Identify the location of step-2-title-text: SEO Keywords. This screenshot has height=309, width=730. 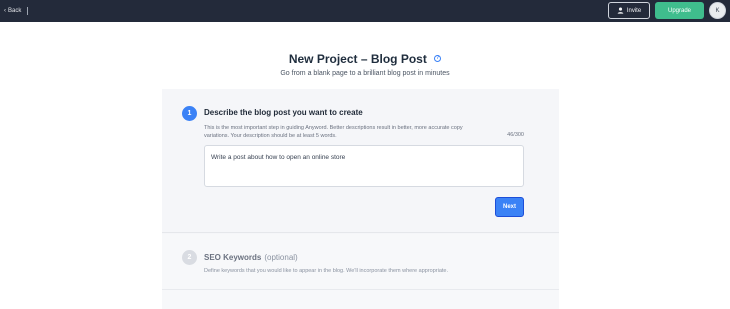
(233, 257).